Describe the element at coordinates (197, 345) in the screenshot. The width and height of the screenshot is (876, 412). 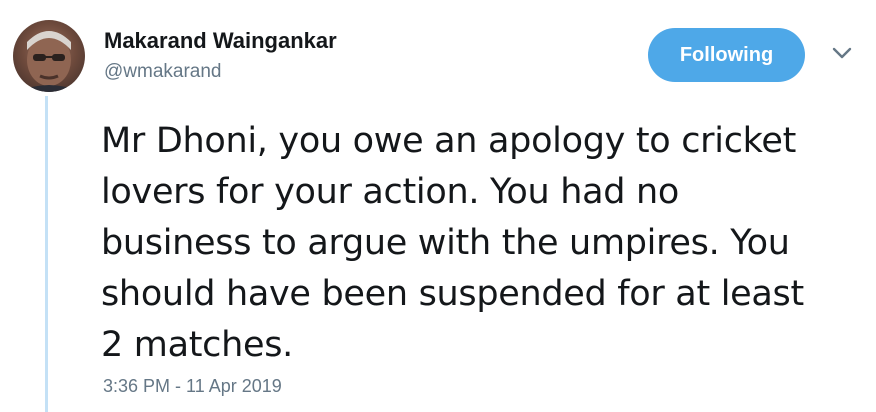
I see `tweet-text-line: 2 matches.` at that location.